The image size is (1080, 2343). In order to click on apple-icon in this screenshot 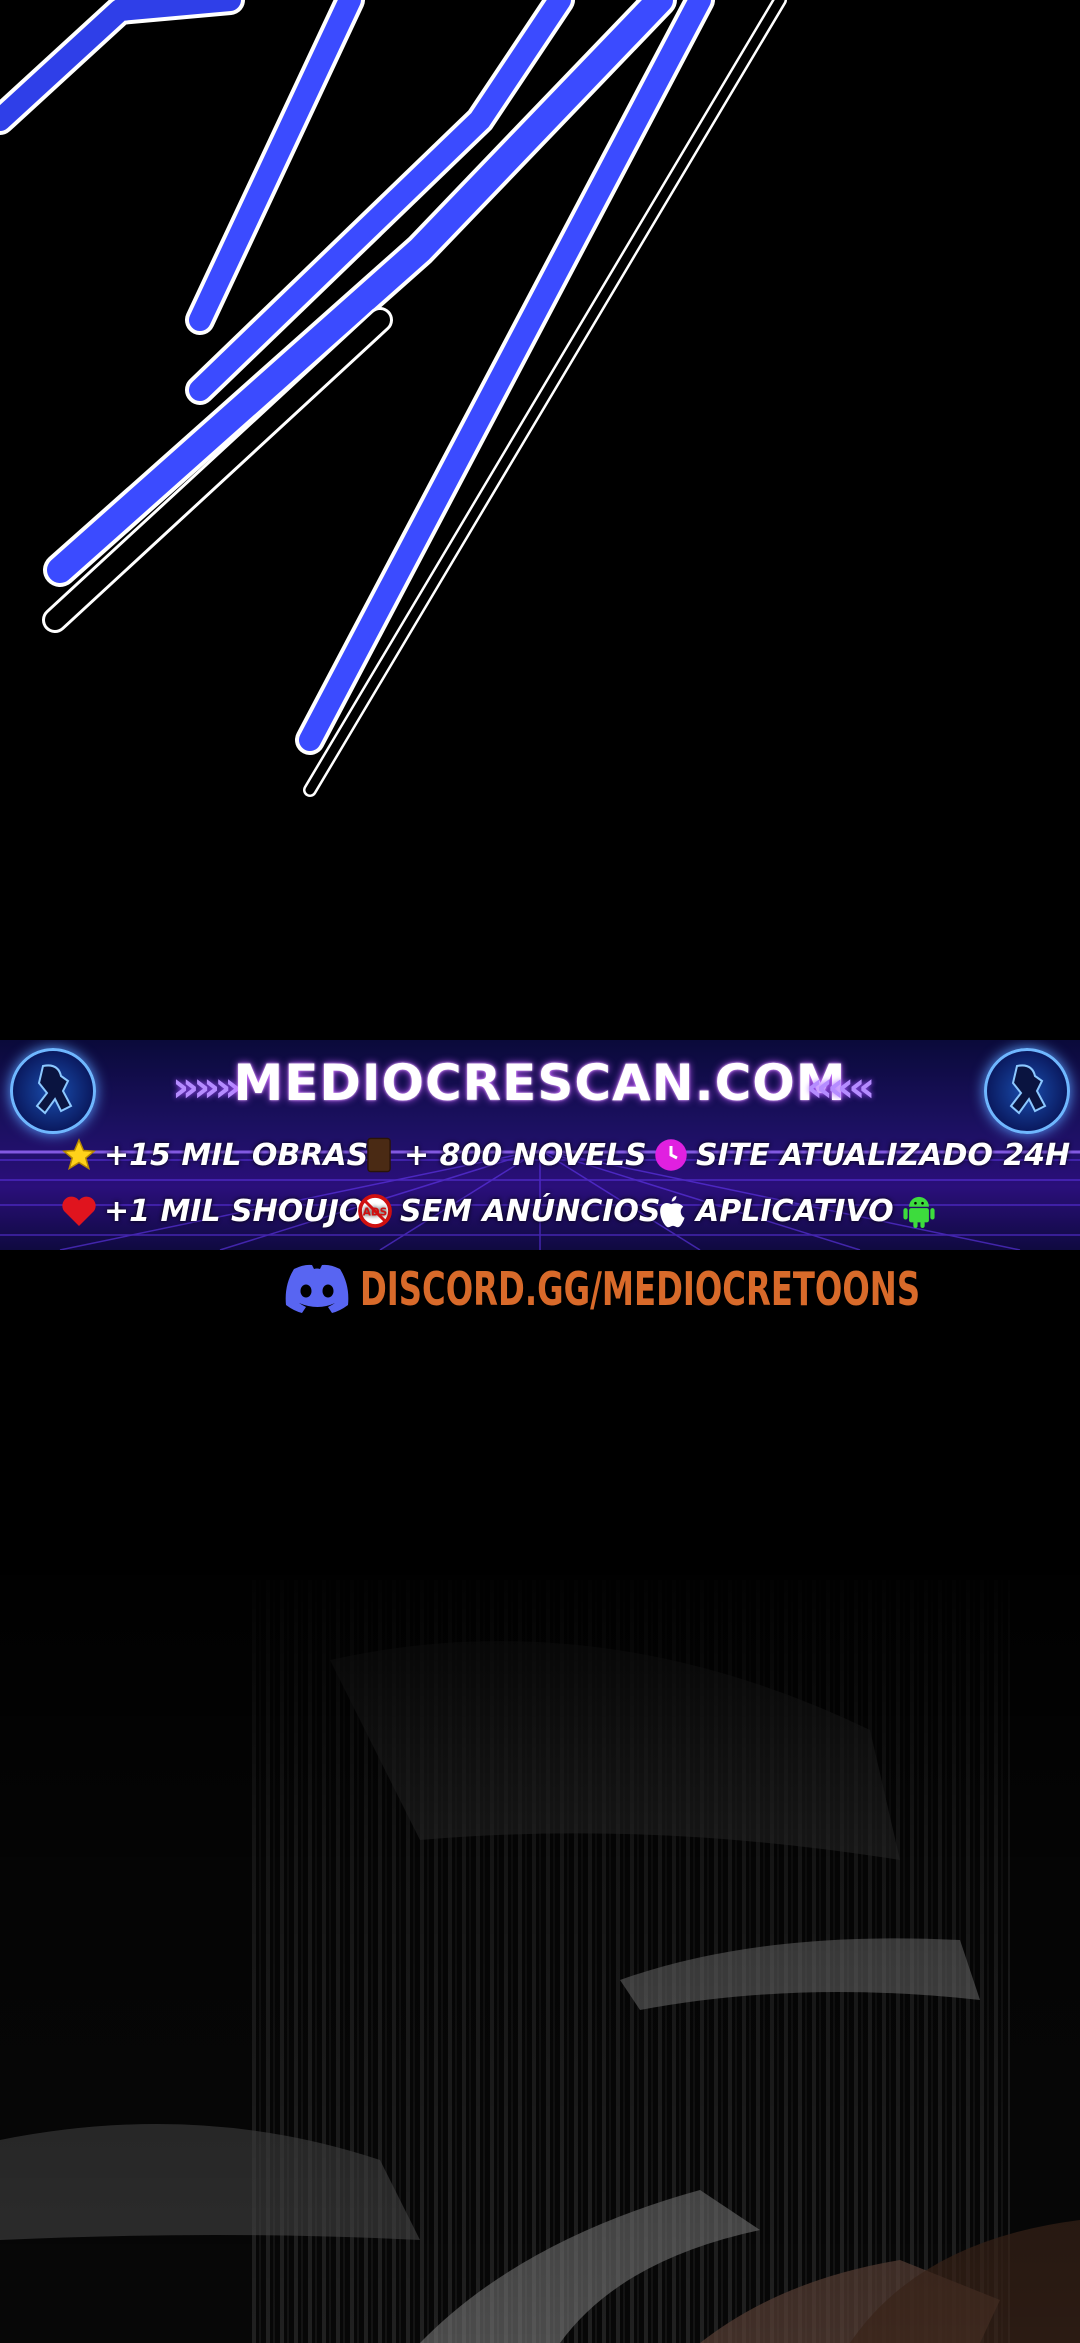, I will do `click(671, 1211)`.